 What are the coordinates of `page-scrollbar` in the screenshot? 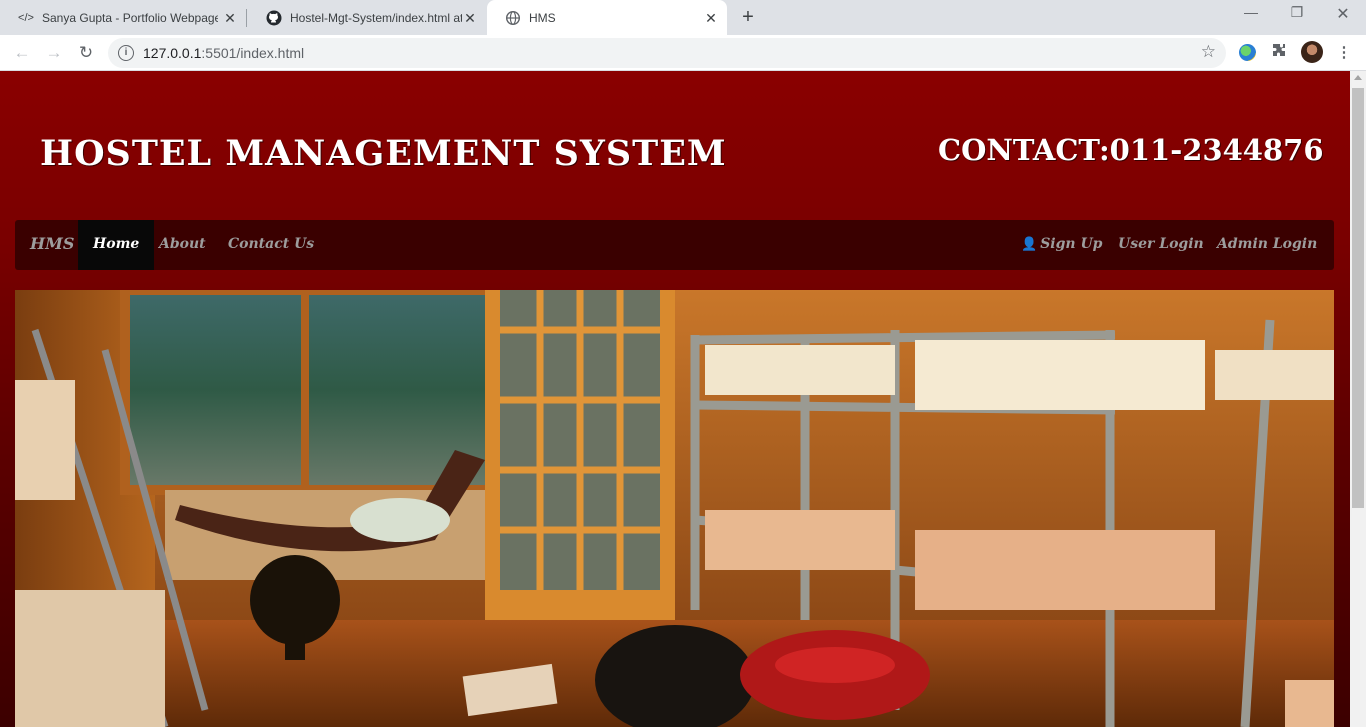 It's located at (1358, 399).